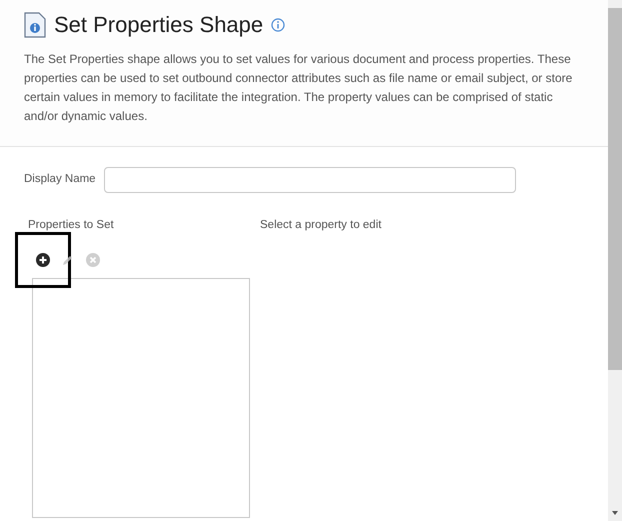  I want to click on document-info-icon, so click(35, 25).